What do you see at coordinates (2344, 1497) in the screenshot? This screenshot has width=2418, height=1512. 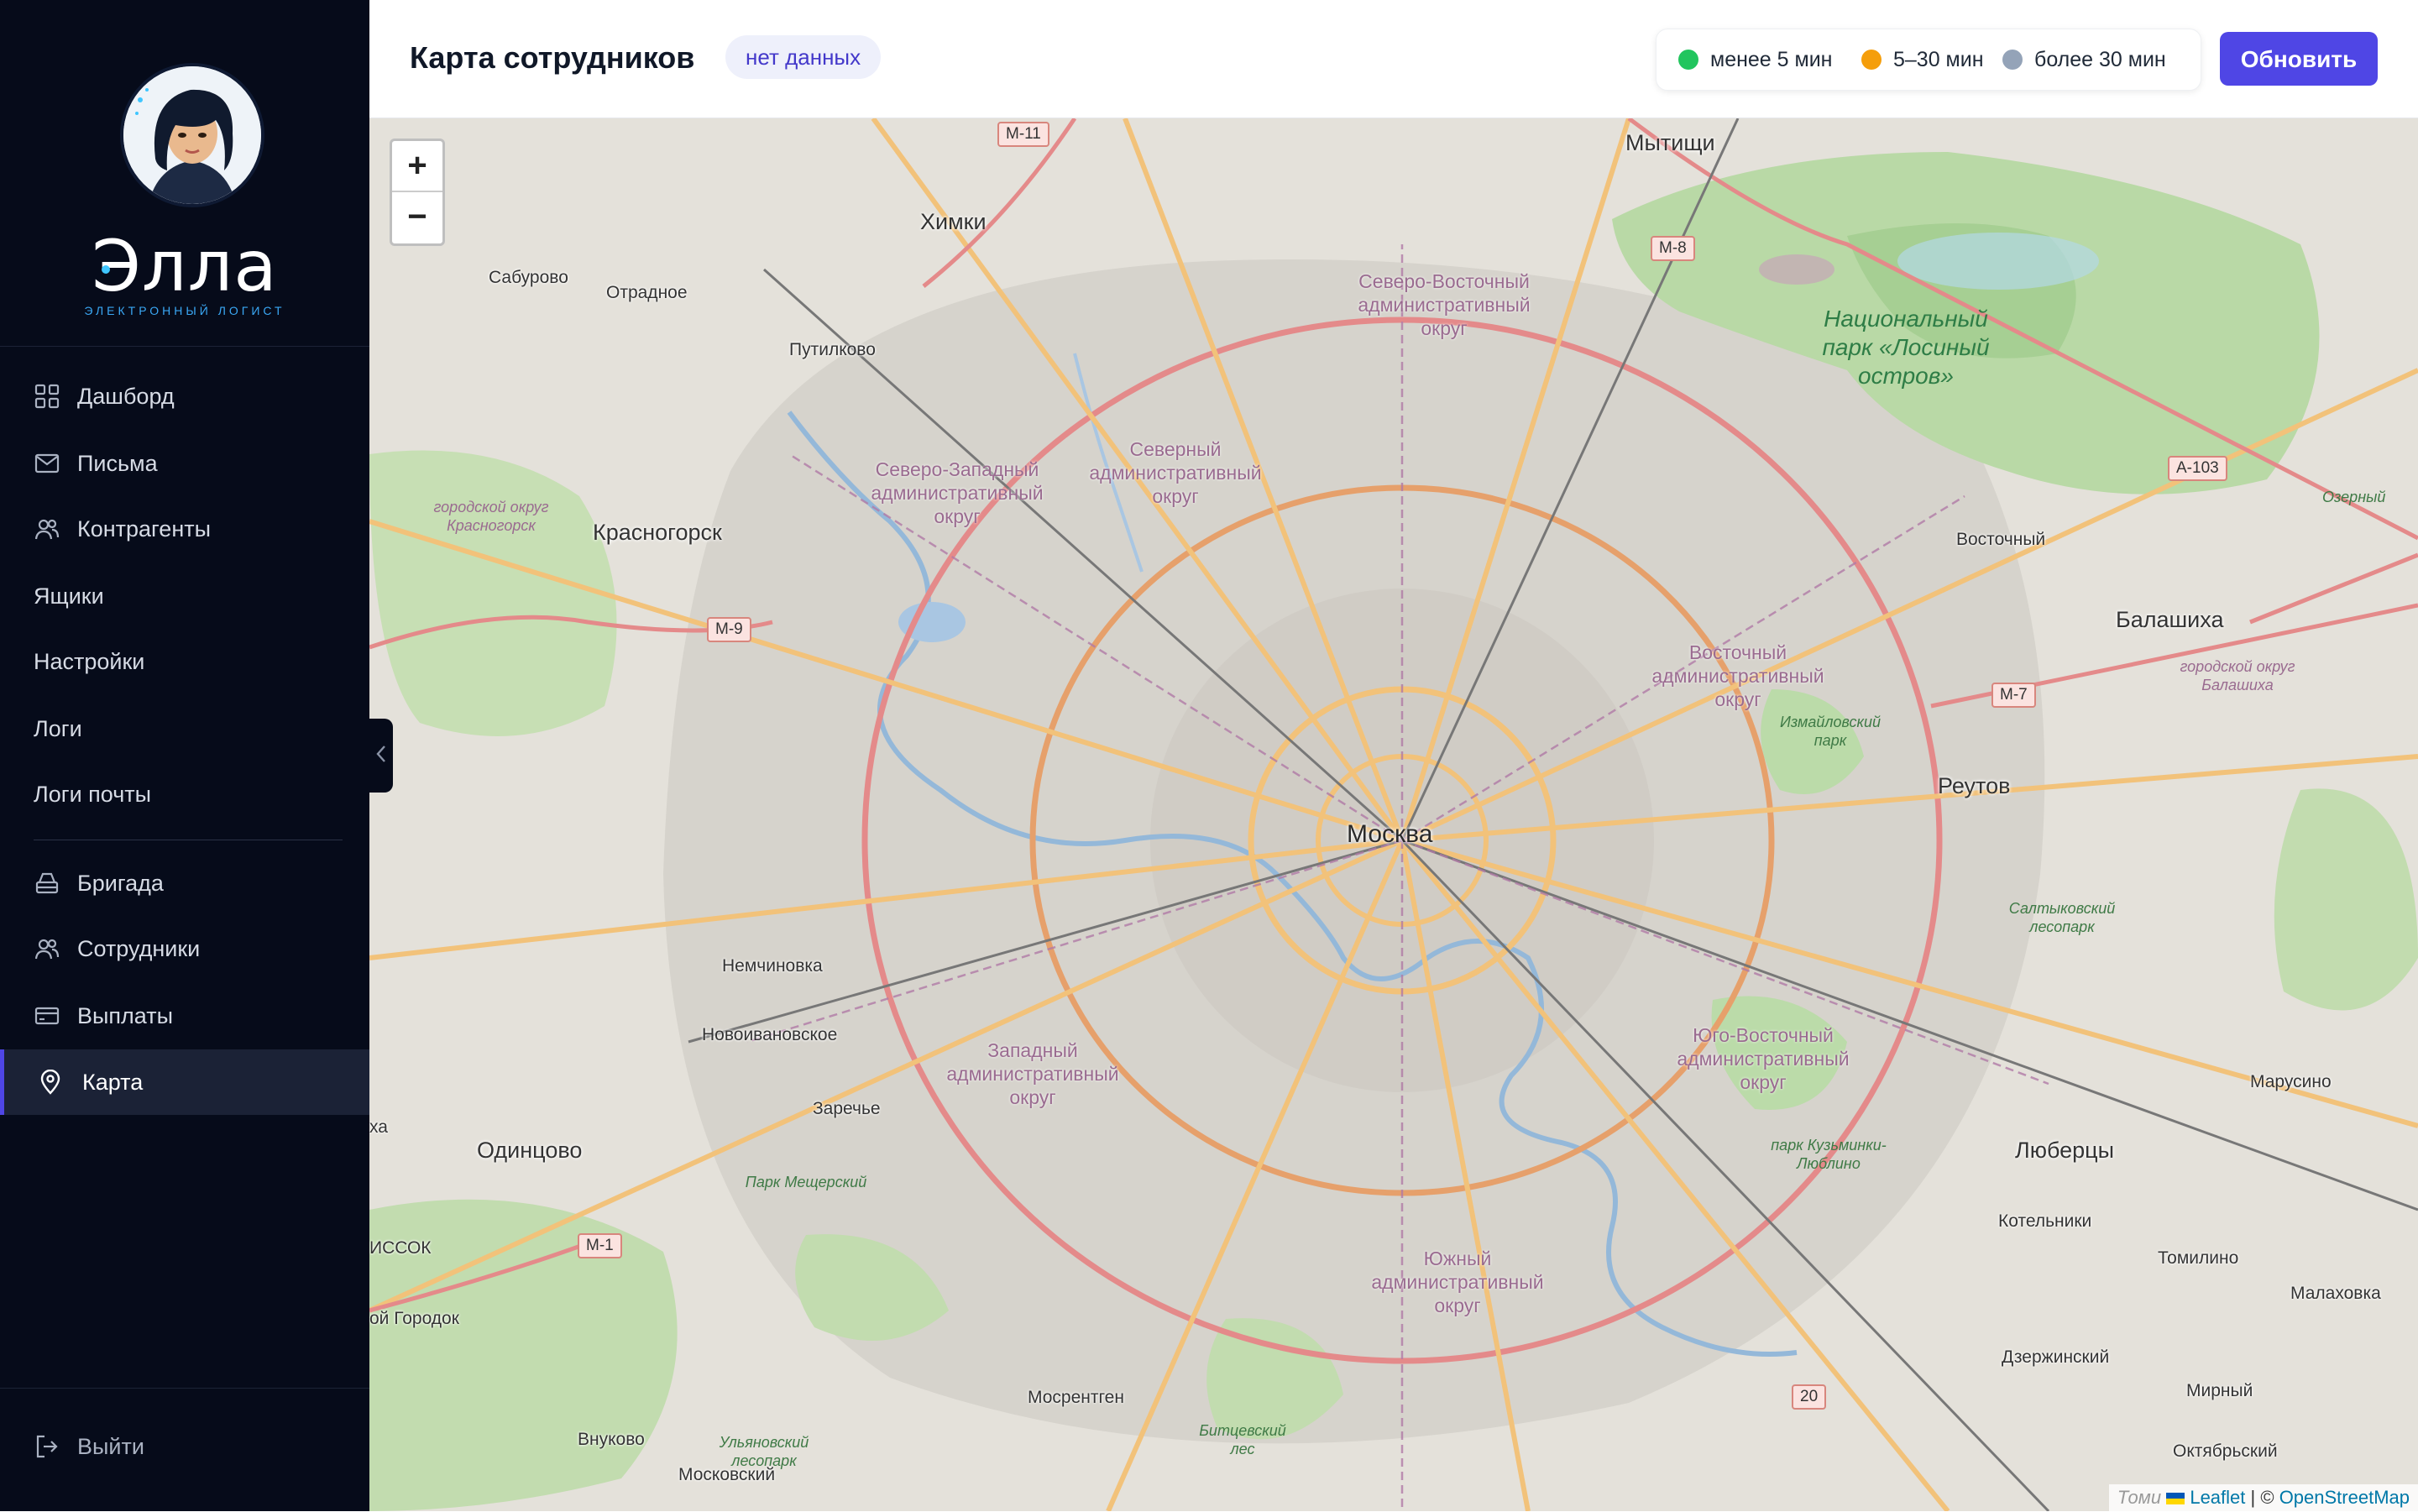 I see `osm-link: OpenStreetMap` at bounding box center [2344, 1497].